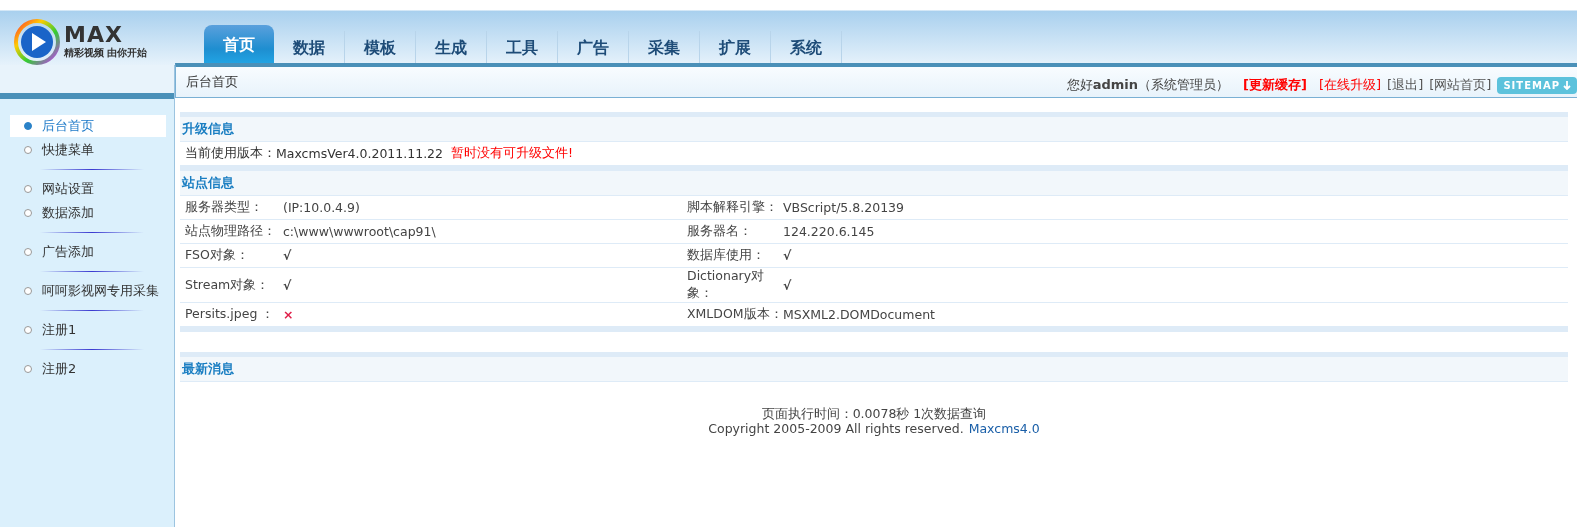  What do you see at coordinates (1004, 428) in the screenshot?
I see `footer-link: Maxcms4.0` at bounding box center [1004, 428].